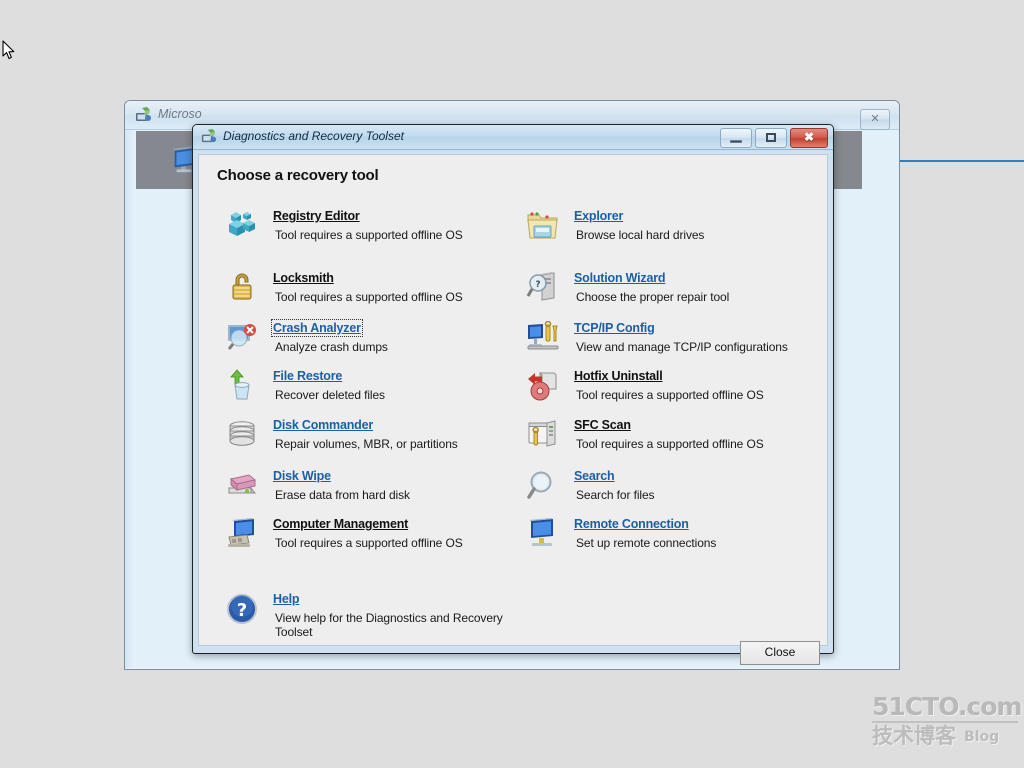 This screenshot has width=1024, height=768. I want to click on registry-editor-icon, so click(242, 224).